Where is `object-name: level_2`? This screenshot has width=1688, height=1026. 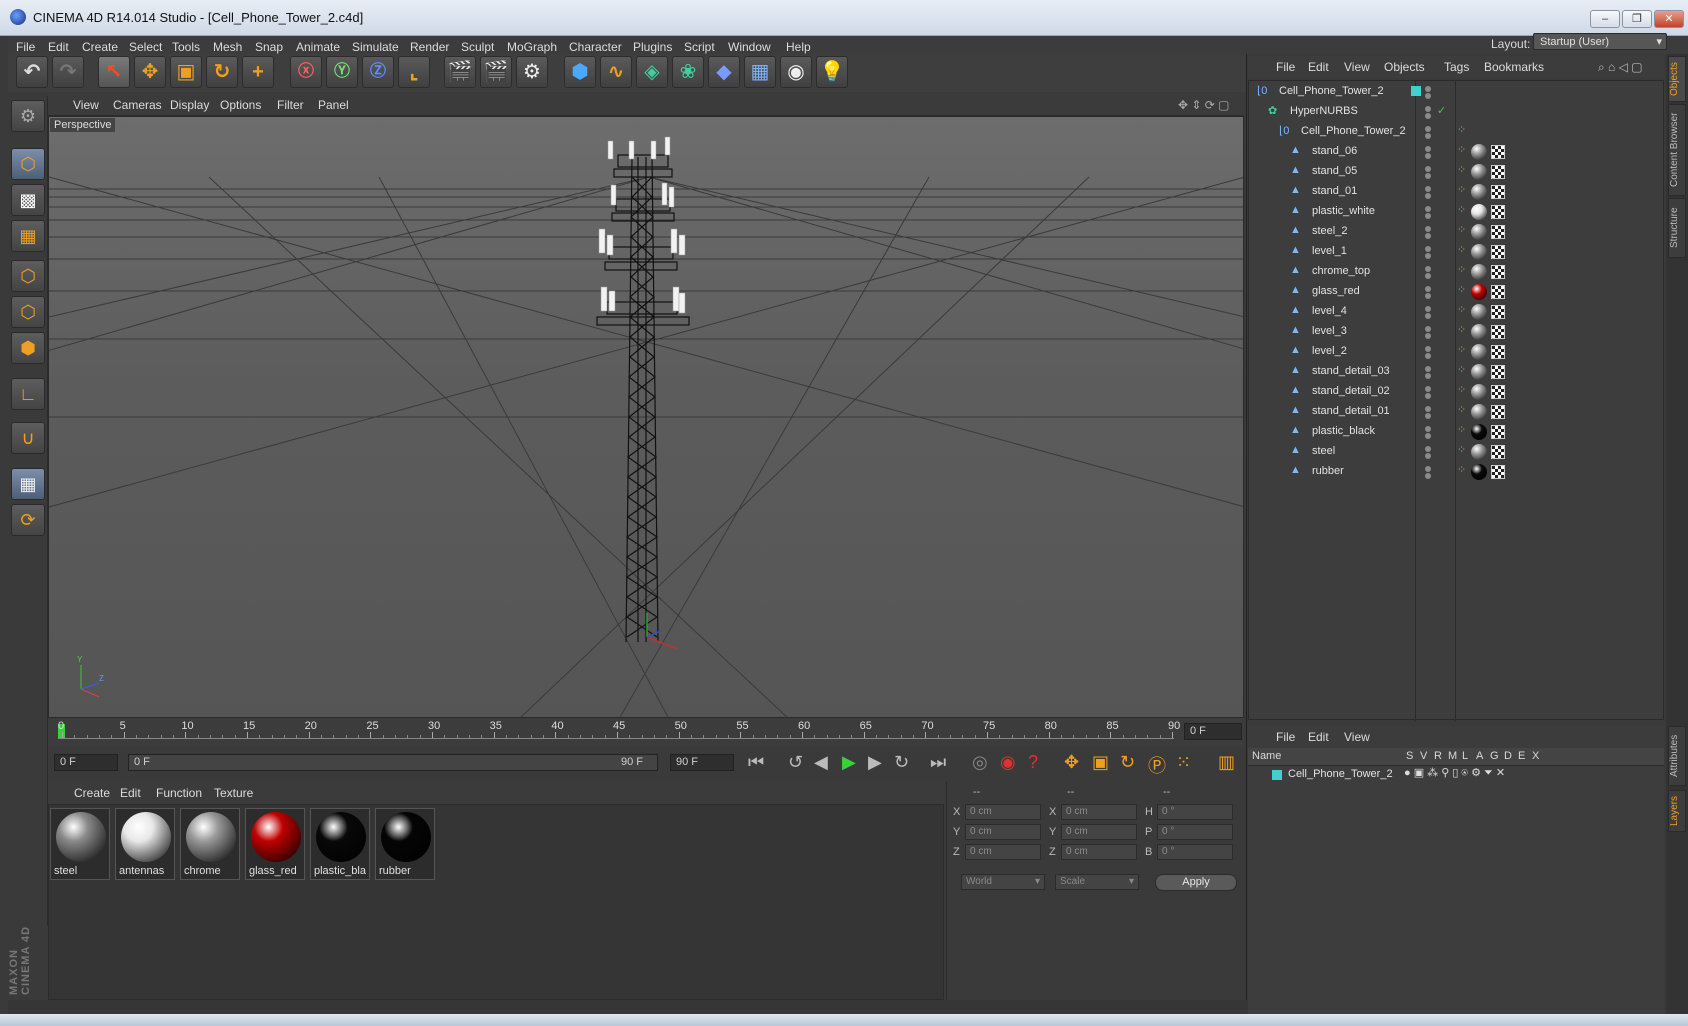
object-name: level_2 is located at coordinates (1329, 351).